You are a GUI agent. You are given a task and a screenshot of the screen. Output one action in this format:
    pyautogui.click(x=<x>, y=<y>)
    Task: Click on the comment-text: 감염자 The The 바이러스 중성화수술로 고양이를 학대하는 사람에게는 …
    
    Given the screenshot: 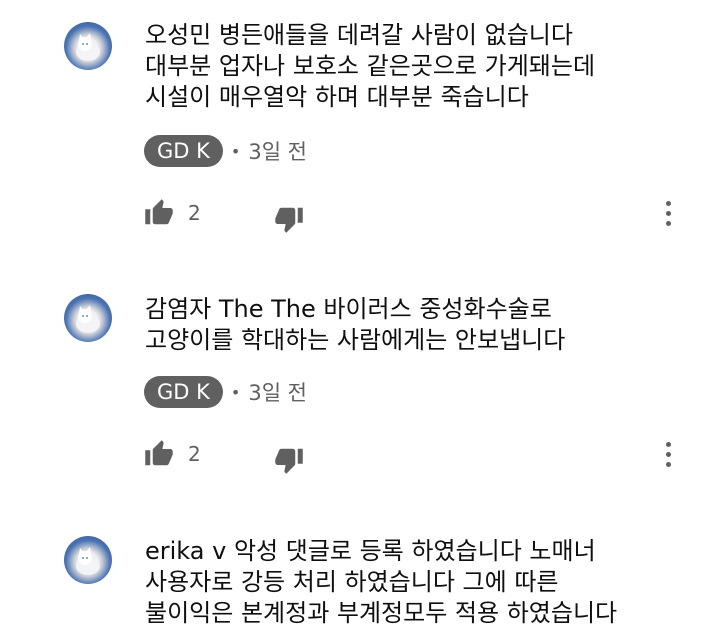 What is the action you would take?
    pyautogui.click(x=415, y=325)
    